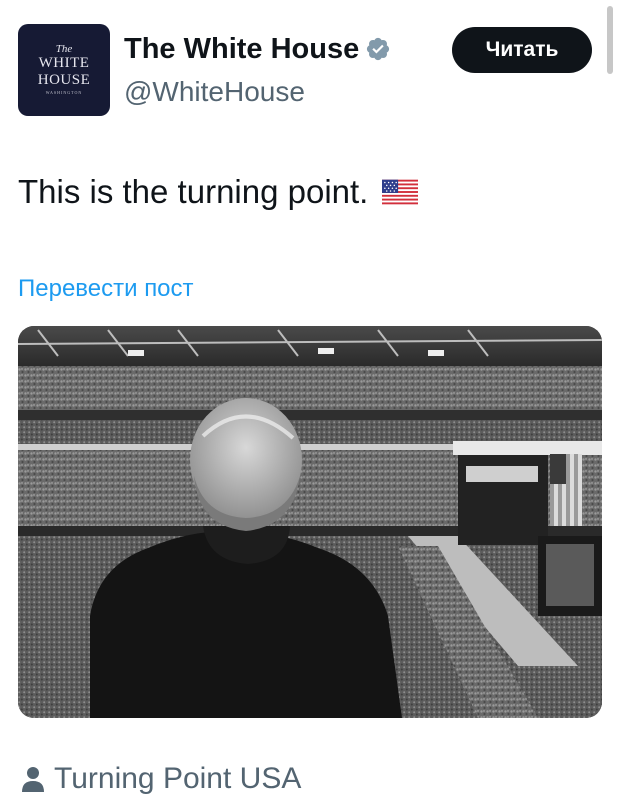 This screenshot has height=810, width=620. Describe the element at coordinates (106, 289) in the screenshot. I see `translate-post-link: Перевести пост` at that location.